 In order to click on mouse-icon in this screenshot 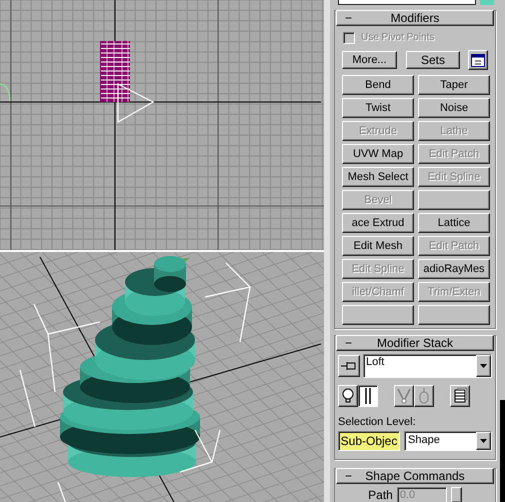, I will do `click(424, 396)`.